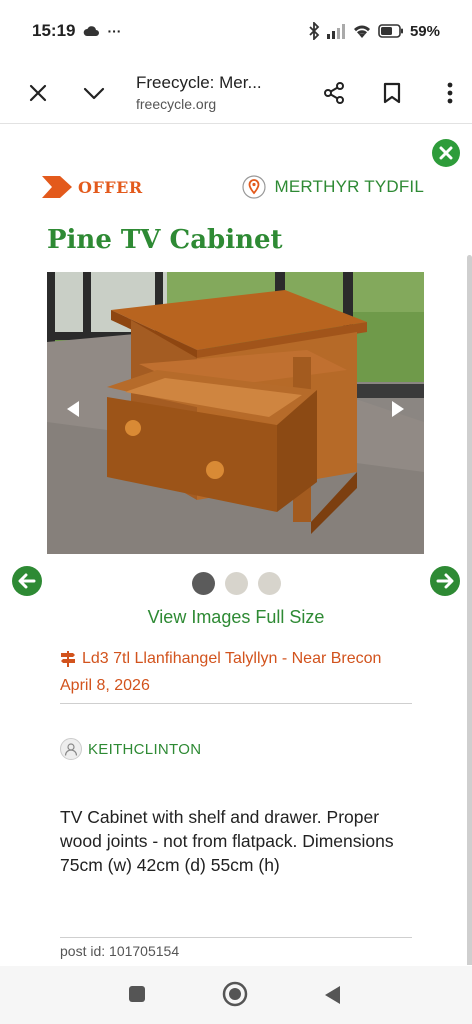 The width and height of the screenshot is (472, 1024). I want to click on caret-left-icon, so click(73, 409).